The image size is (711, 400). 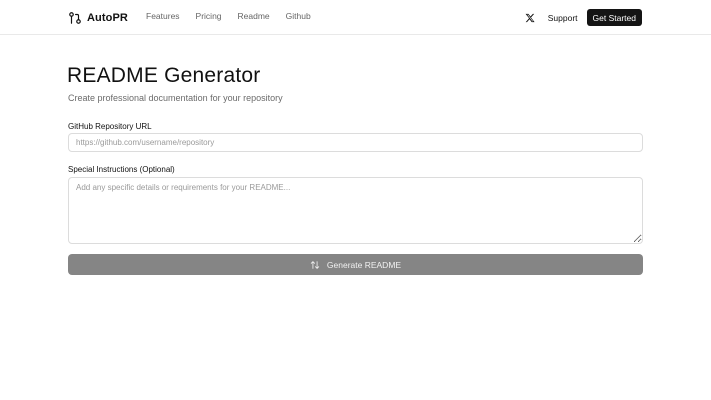 What do you see at coordinates (563, 18) in the screenshot?
I see `support-link: Support` at bounding box center [563, 18].